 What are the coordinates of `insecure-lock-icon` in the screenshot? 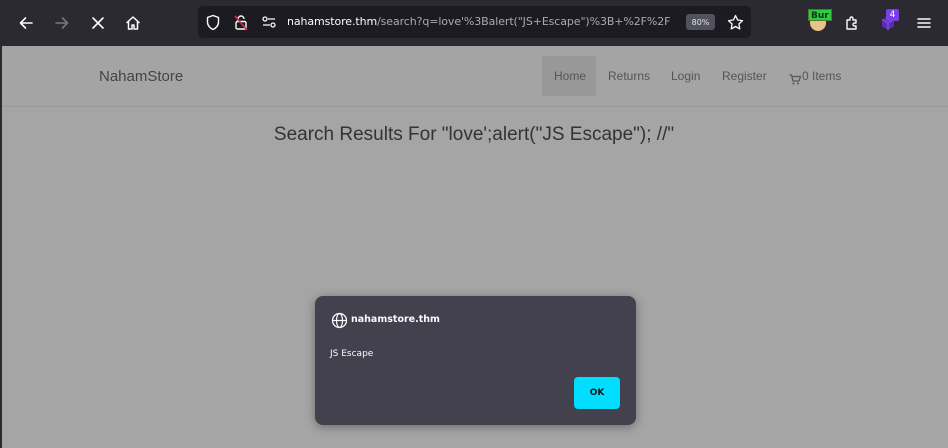 It's located at (241, 22).